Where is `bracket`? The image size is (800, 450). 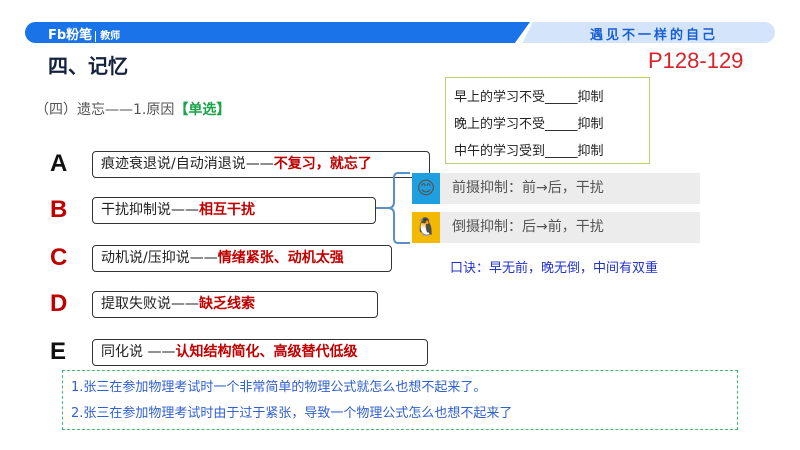 bracket is located at coordinates (393, 208).